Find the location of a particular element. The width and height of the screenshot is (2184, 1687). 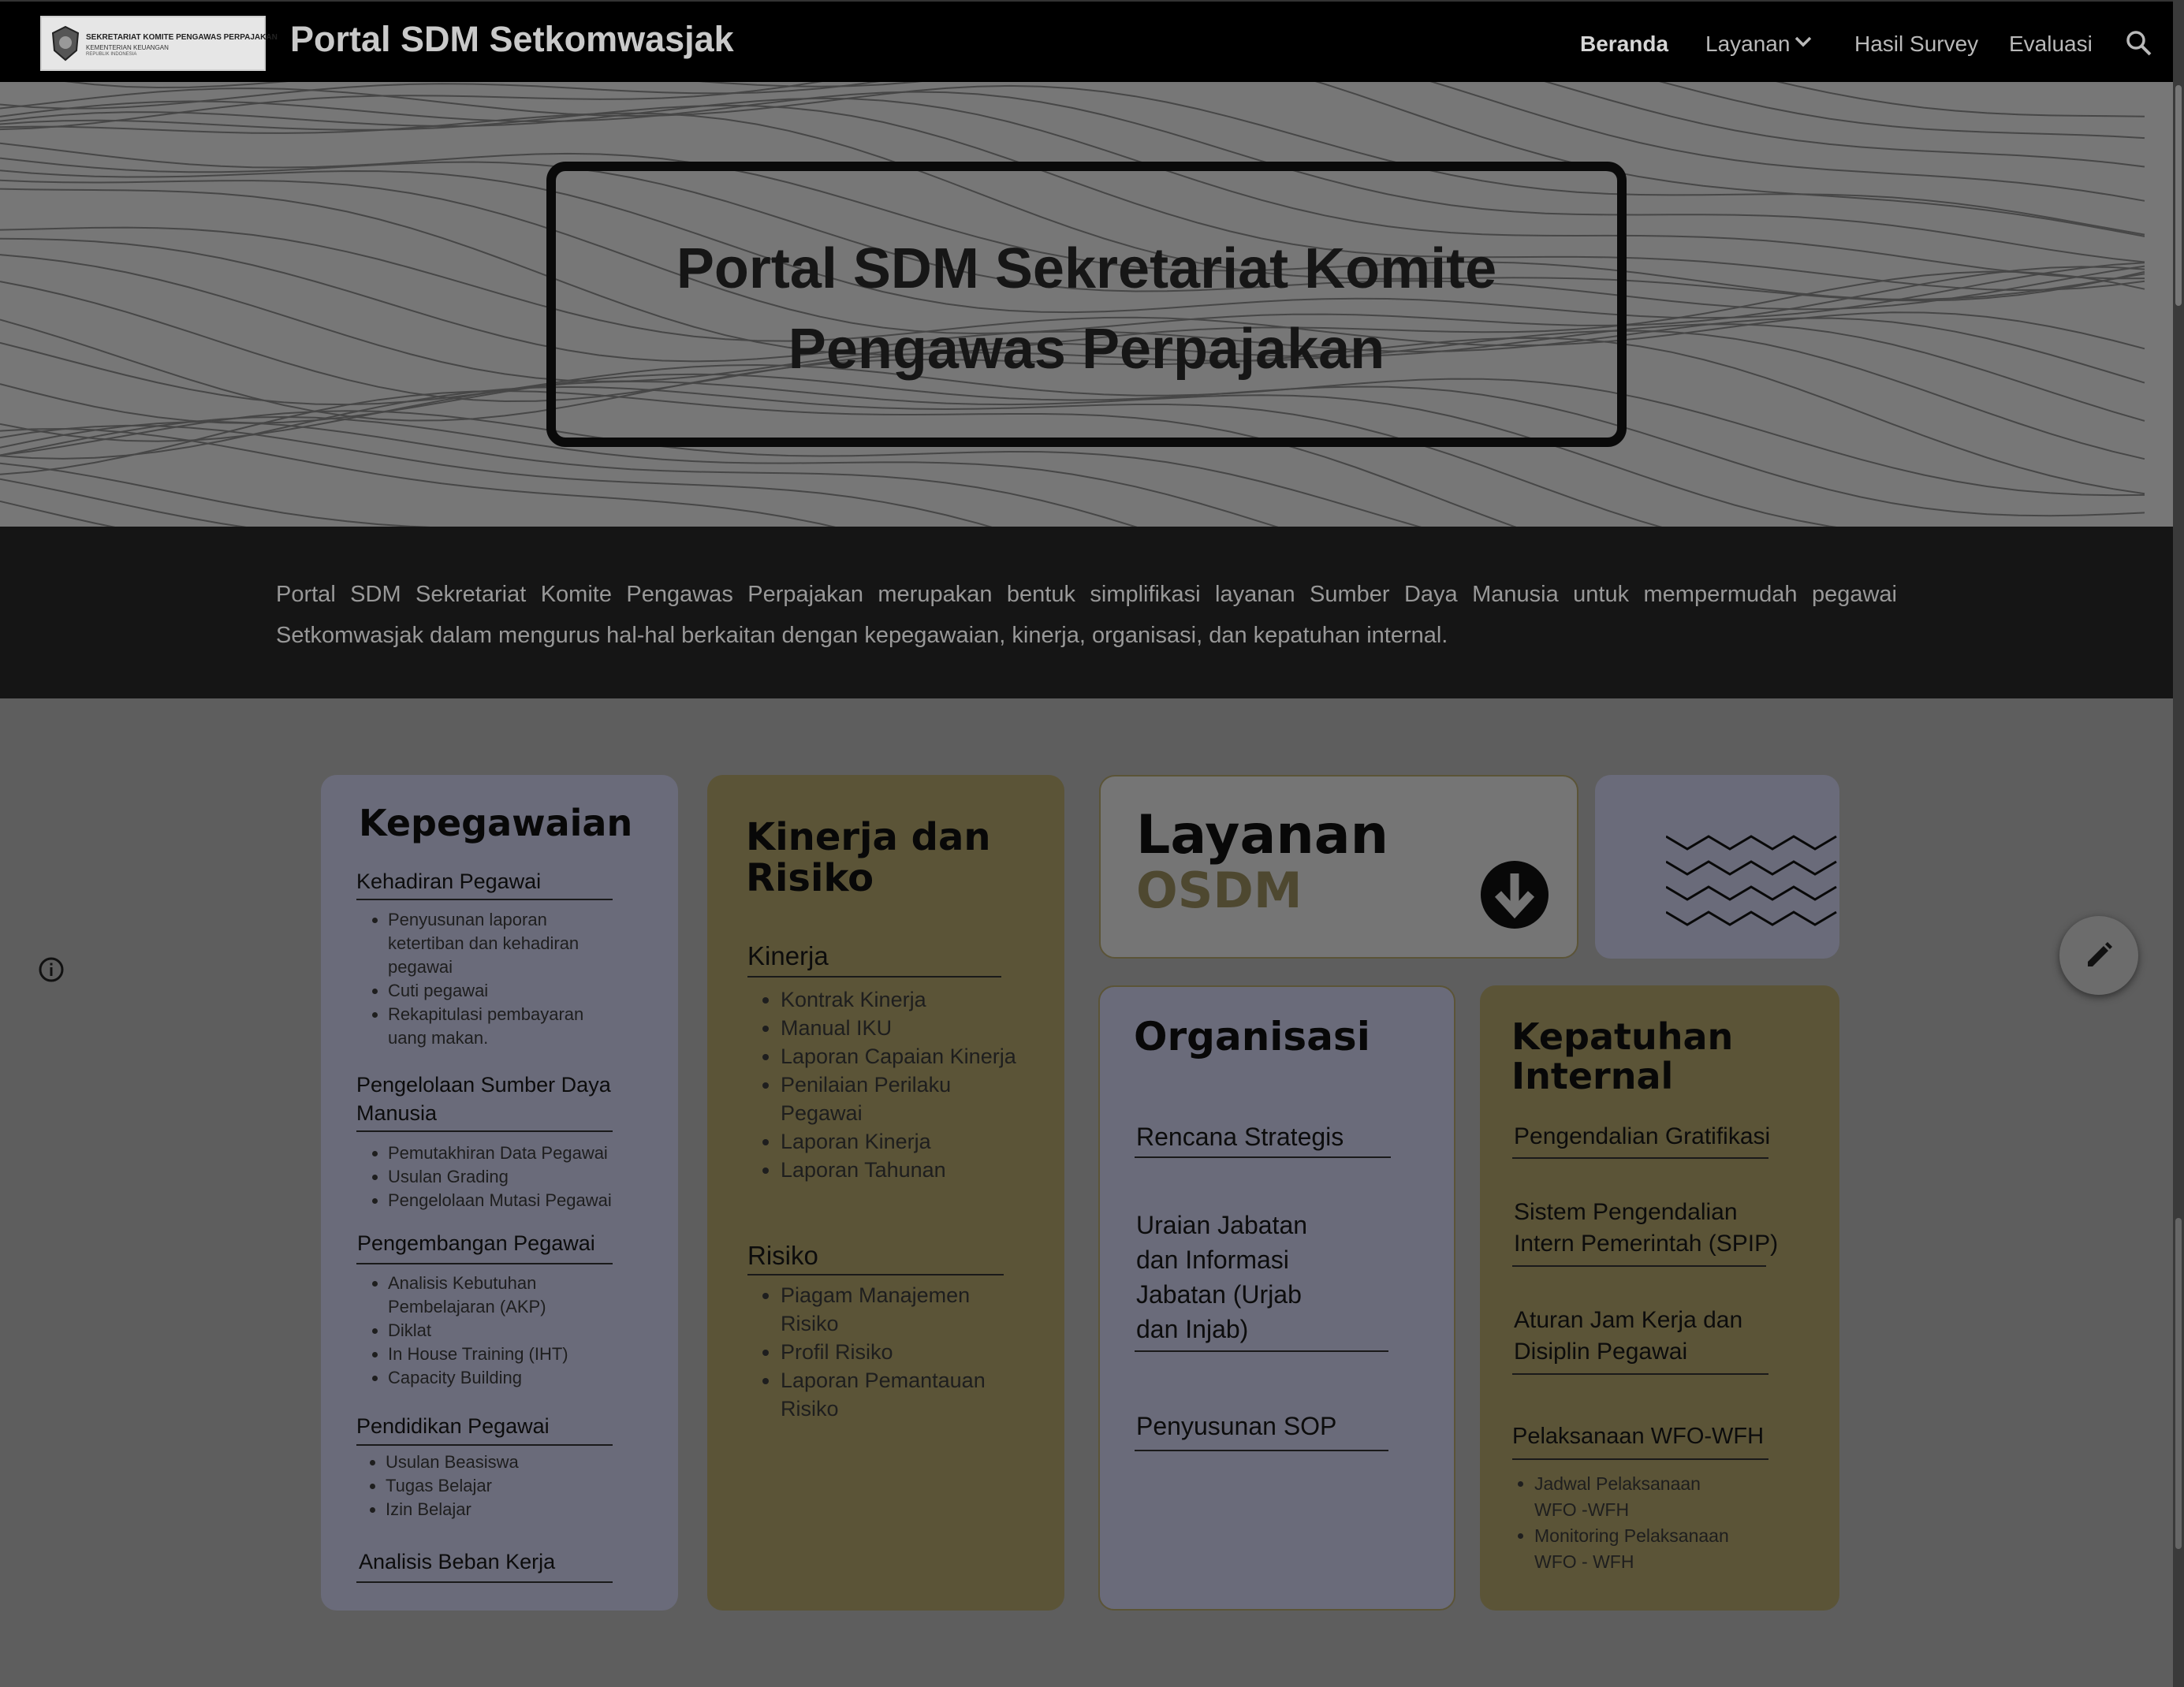

emblem-icon is located at coordinates (65, 43).